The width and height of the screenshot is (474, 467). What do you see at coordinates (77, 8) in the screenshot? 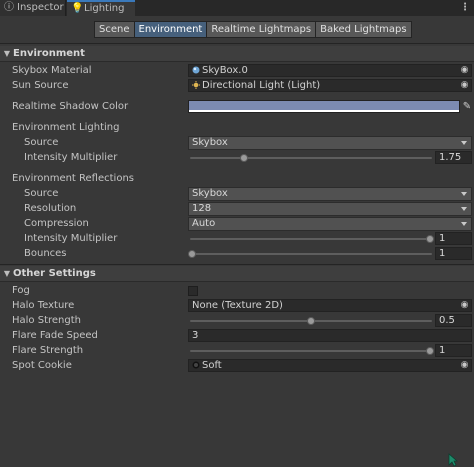
I see `lightbulb-icon: 💡` at bounding box center [77, 8].